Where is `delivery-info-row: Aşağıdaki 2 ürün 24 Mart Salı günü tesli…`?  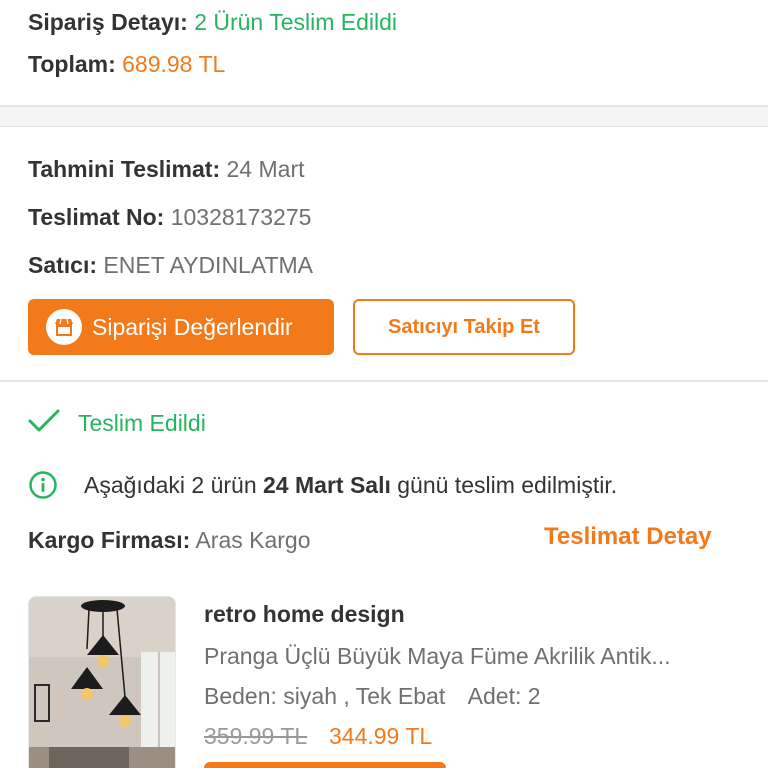
delivery-info-row: Aşağıdaki 2 ürün 24 Mart Salı günü tesli… is located at coordinates (322, 485).